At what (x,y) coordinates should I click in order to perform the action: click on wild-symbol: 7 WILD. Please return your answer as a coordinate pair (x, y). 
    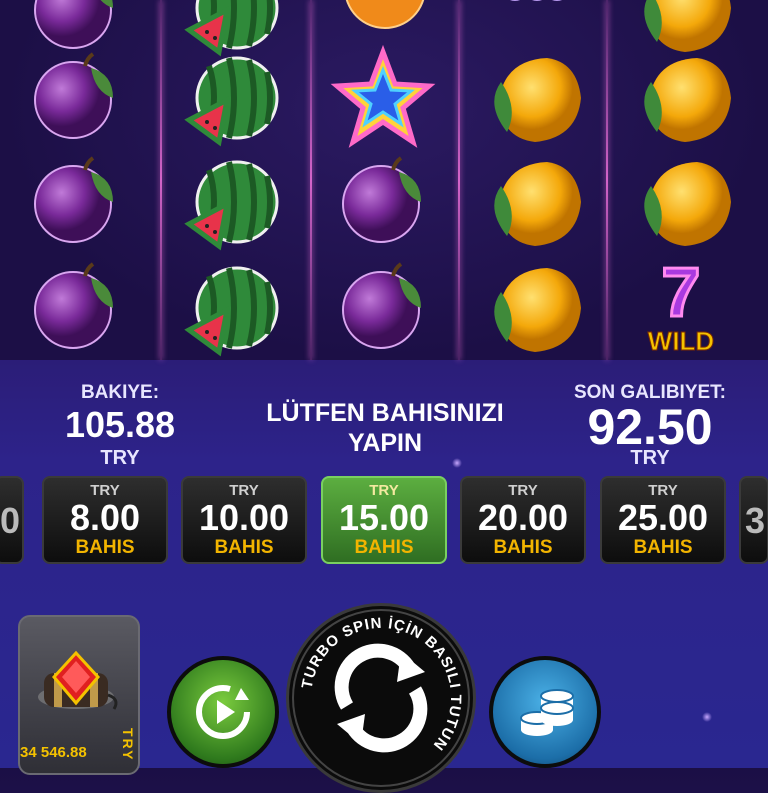
    Looking at the image, I should click on (681, 305).